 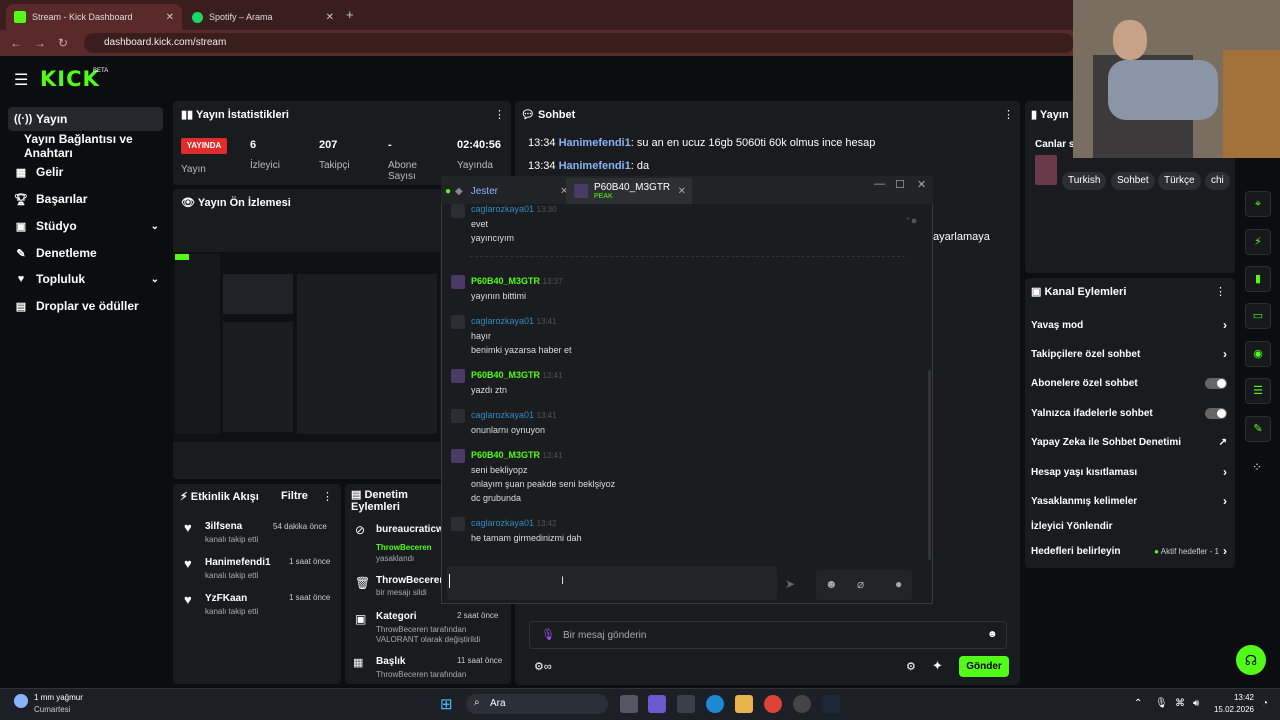 What do you see at coordinates (831, 704) in the screenshot?
I see `steam-icon` at bounding box center [831, 704].